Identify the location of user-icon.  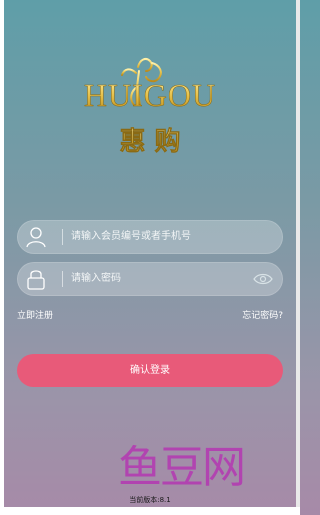
(36, 237).